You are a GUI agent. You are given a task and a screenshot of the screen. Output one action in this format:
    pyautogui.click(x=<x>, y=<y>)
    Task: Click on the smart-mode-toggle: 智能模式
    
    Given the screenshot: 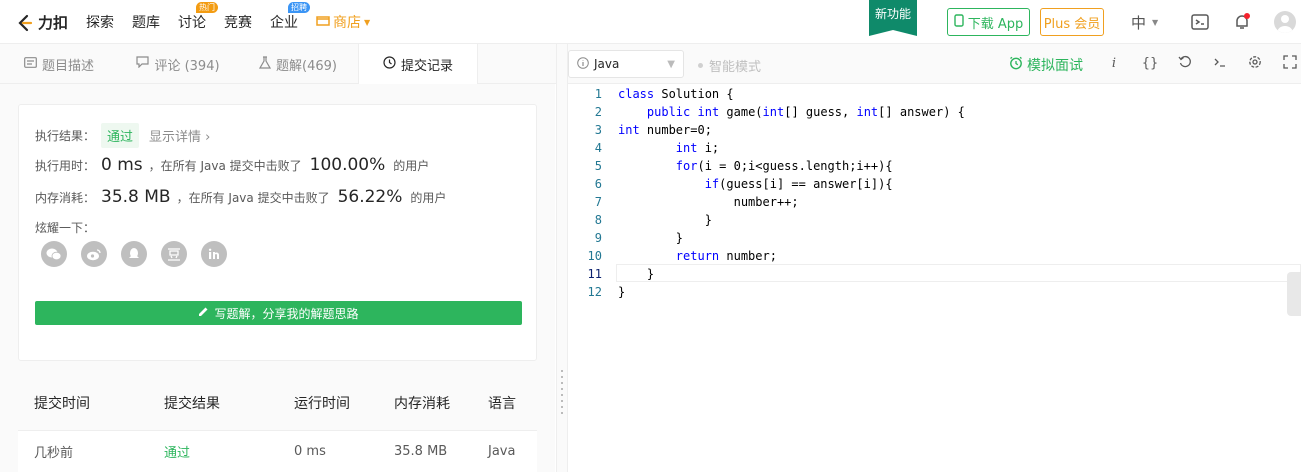 What is the action you would take?
    pyautogui.click(x=729, y=65)
    